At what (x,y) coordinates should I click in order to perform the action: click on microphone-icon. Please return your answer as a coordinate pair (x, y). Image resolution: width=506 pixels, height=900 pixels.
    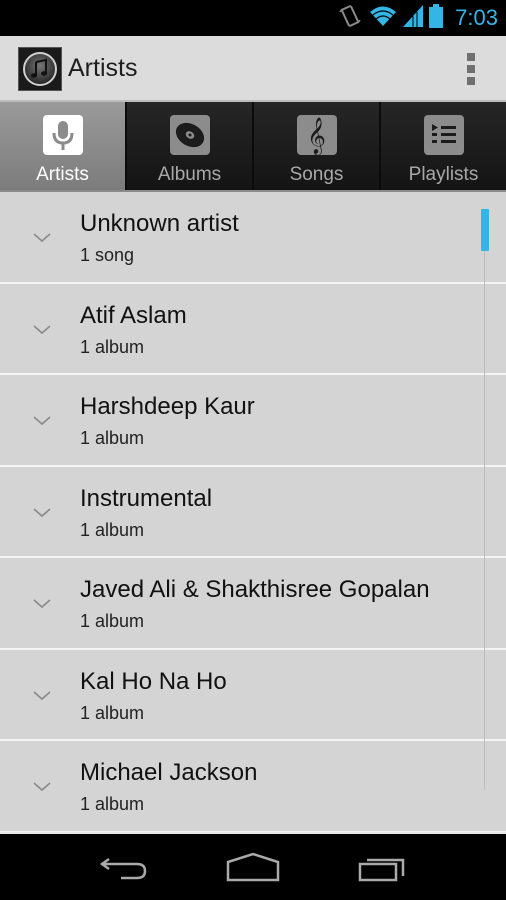
    Looking at the image, I should click on (62, 135).